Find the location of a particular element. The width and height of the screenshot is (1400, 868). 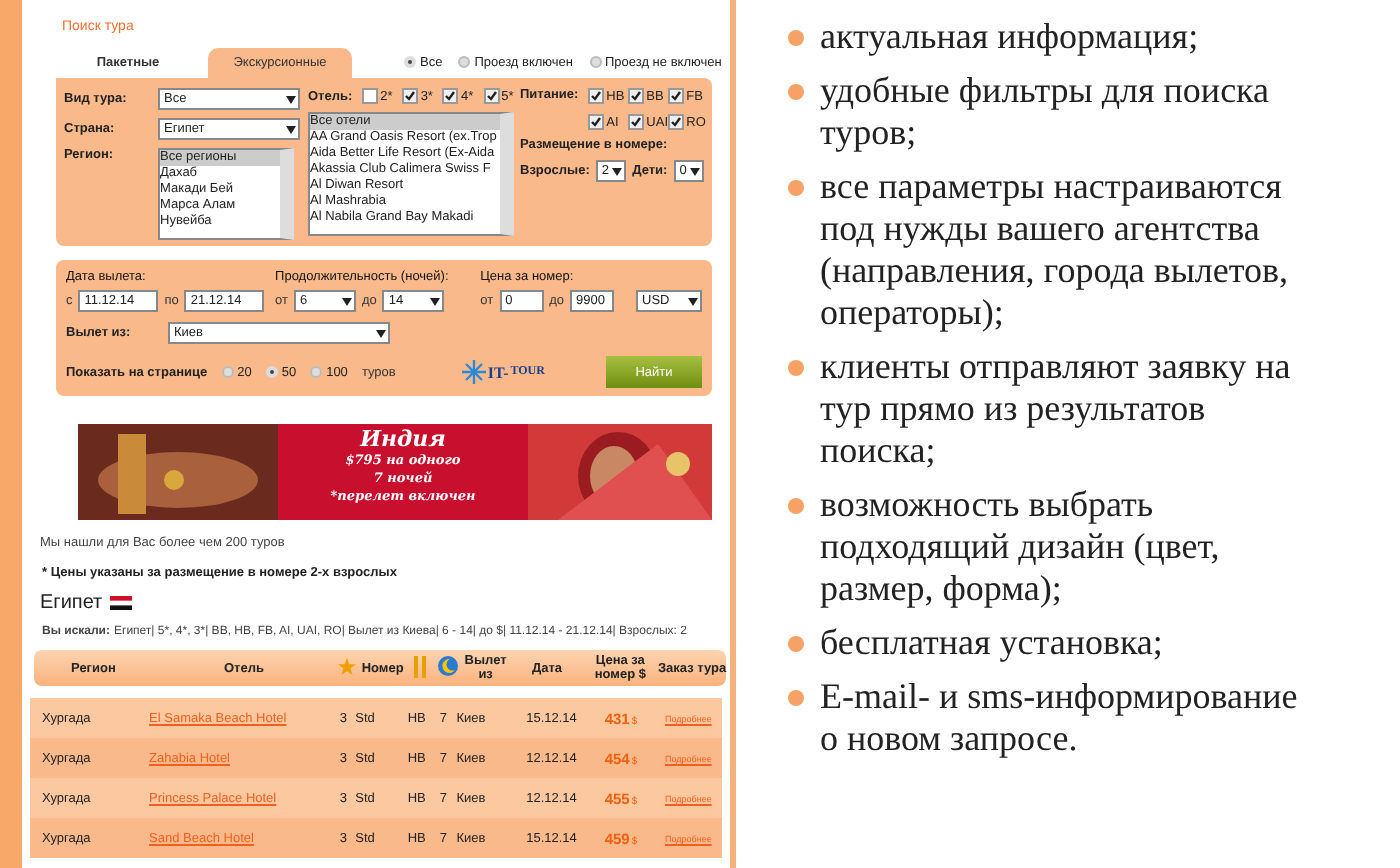

feature-text: удобные фильтры для поиска туров; is located at coordinates (1046, 112).